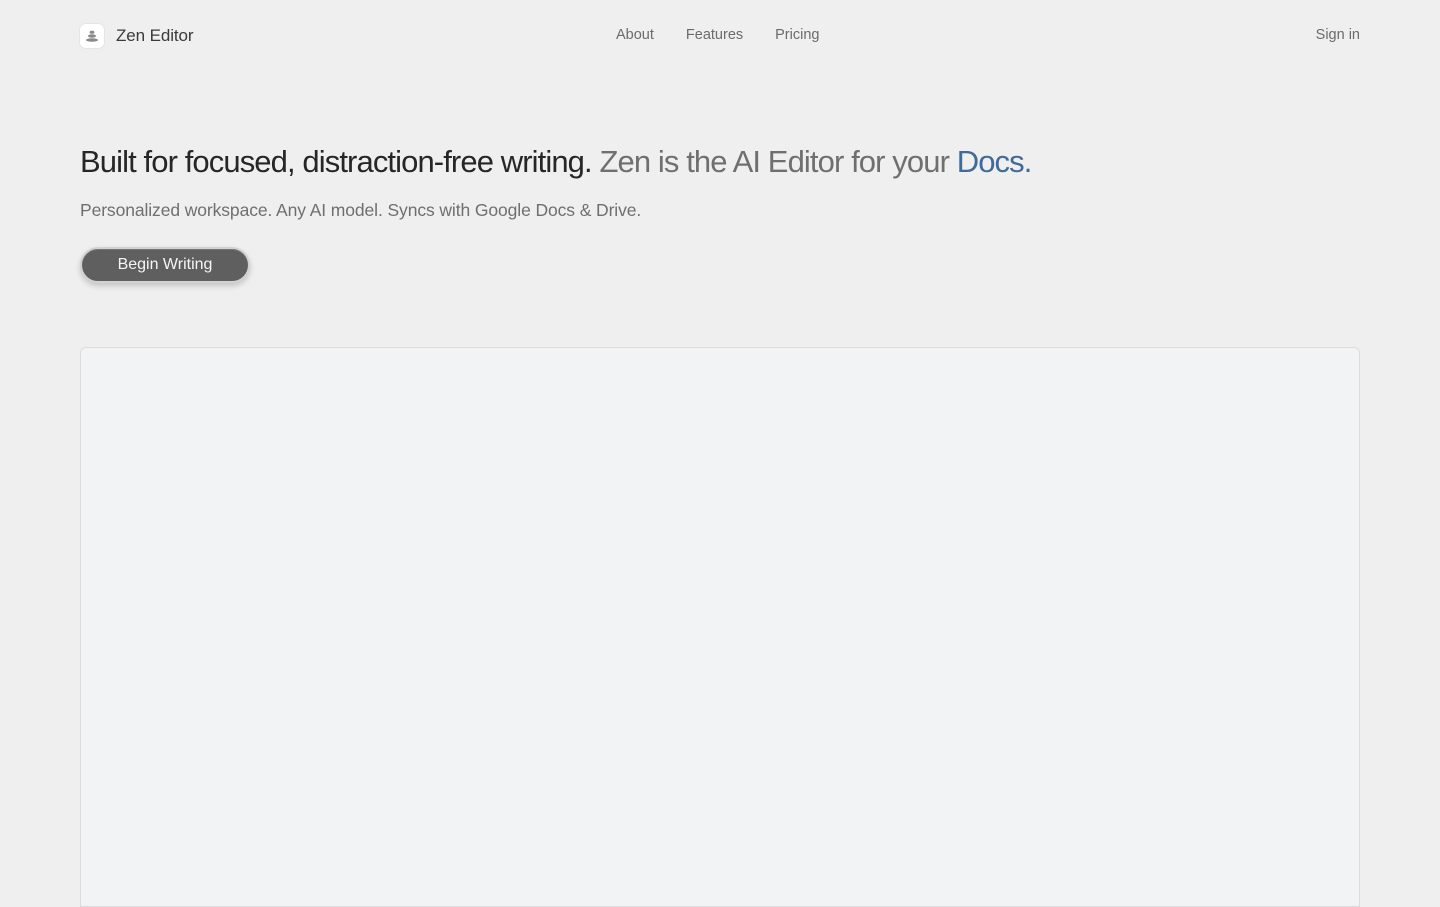 This screenshot has height=907, width=1440. I want to click on nav-link-about: About, so click(635, 35).